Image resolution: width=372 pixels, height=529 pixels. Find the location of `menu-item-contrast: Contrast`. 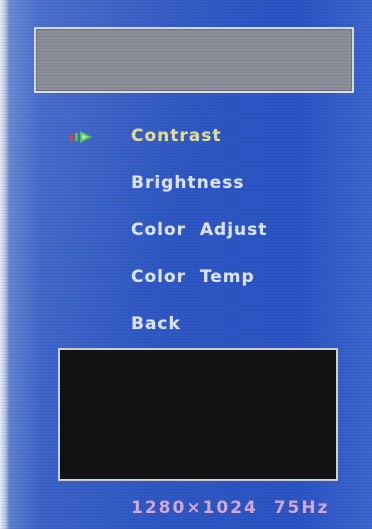

menu-item-contrast: Contrast is located at coordinates (176, 136).